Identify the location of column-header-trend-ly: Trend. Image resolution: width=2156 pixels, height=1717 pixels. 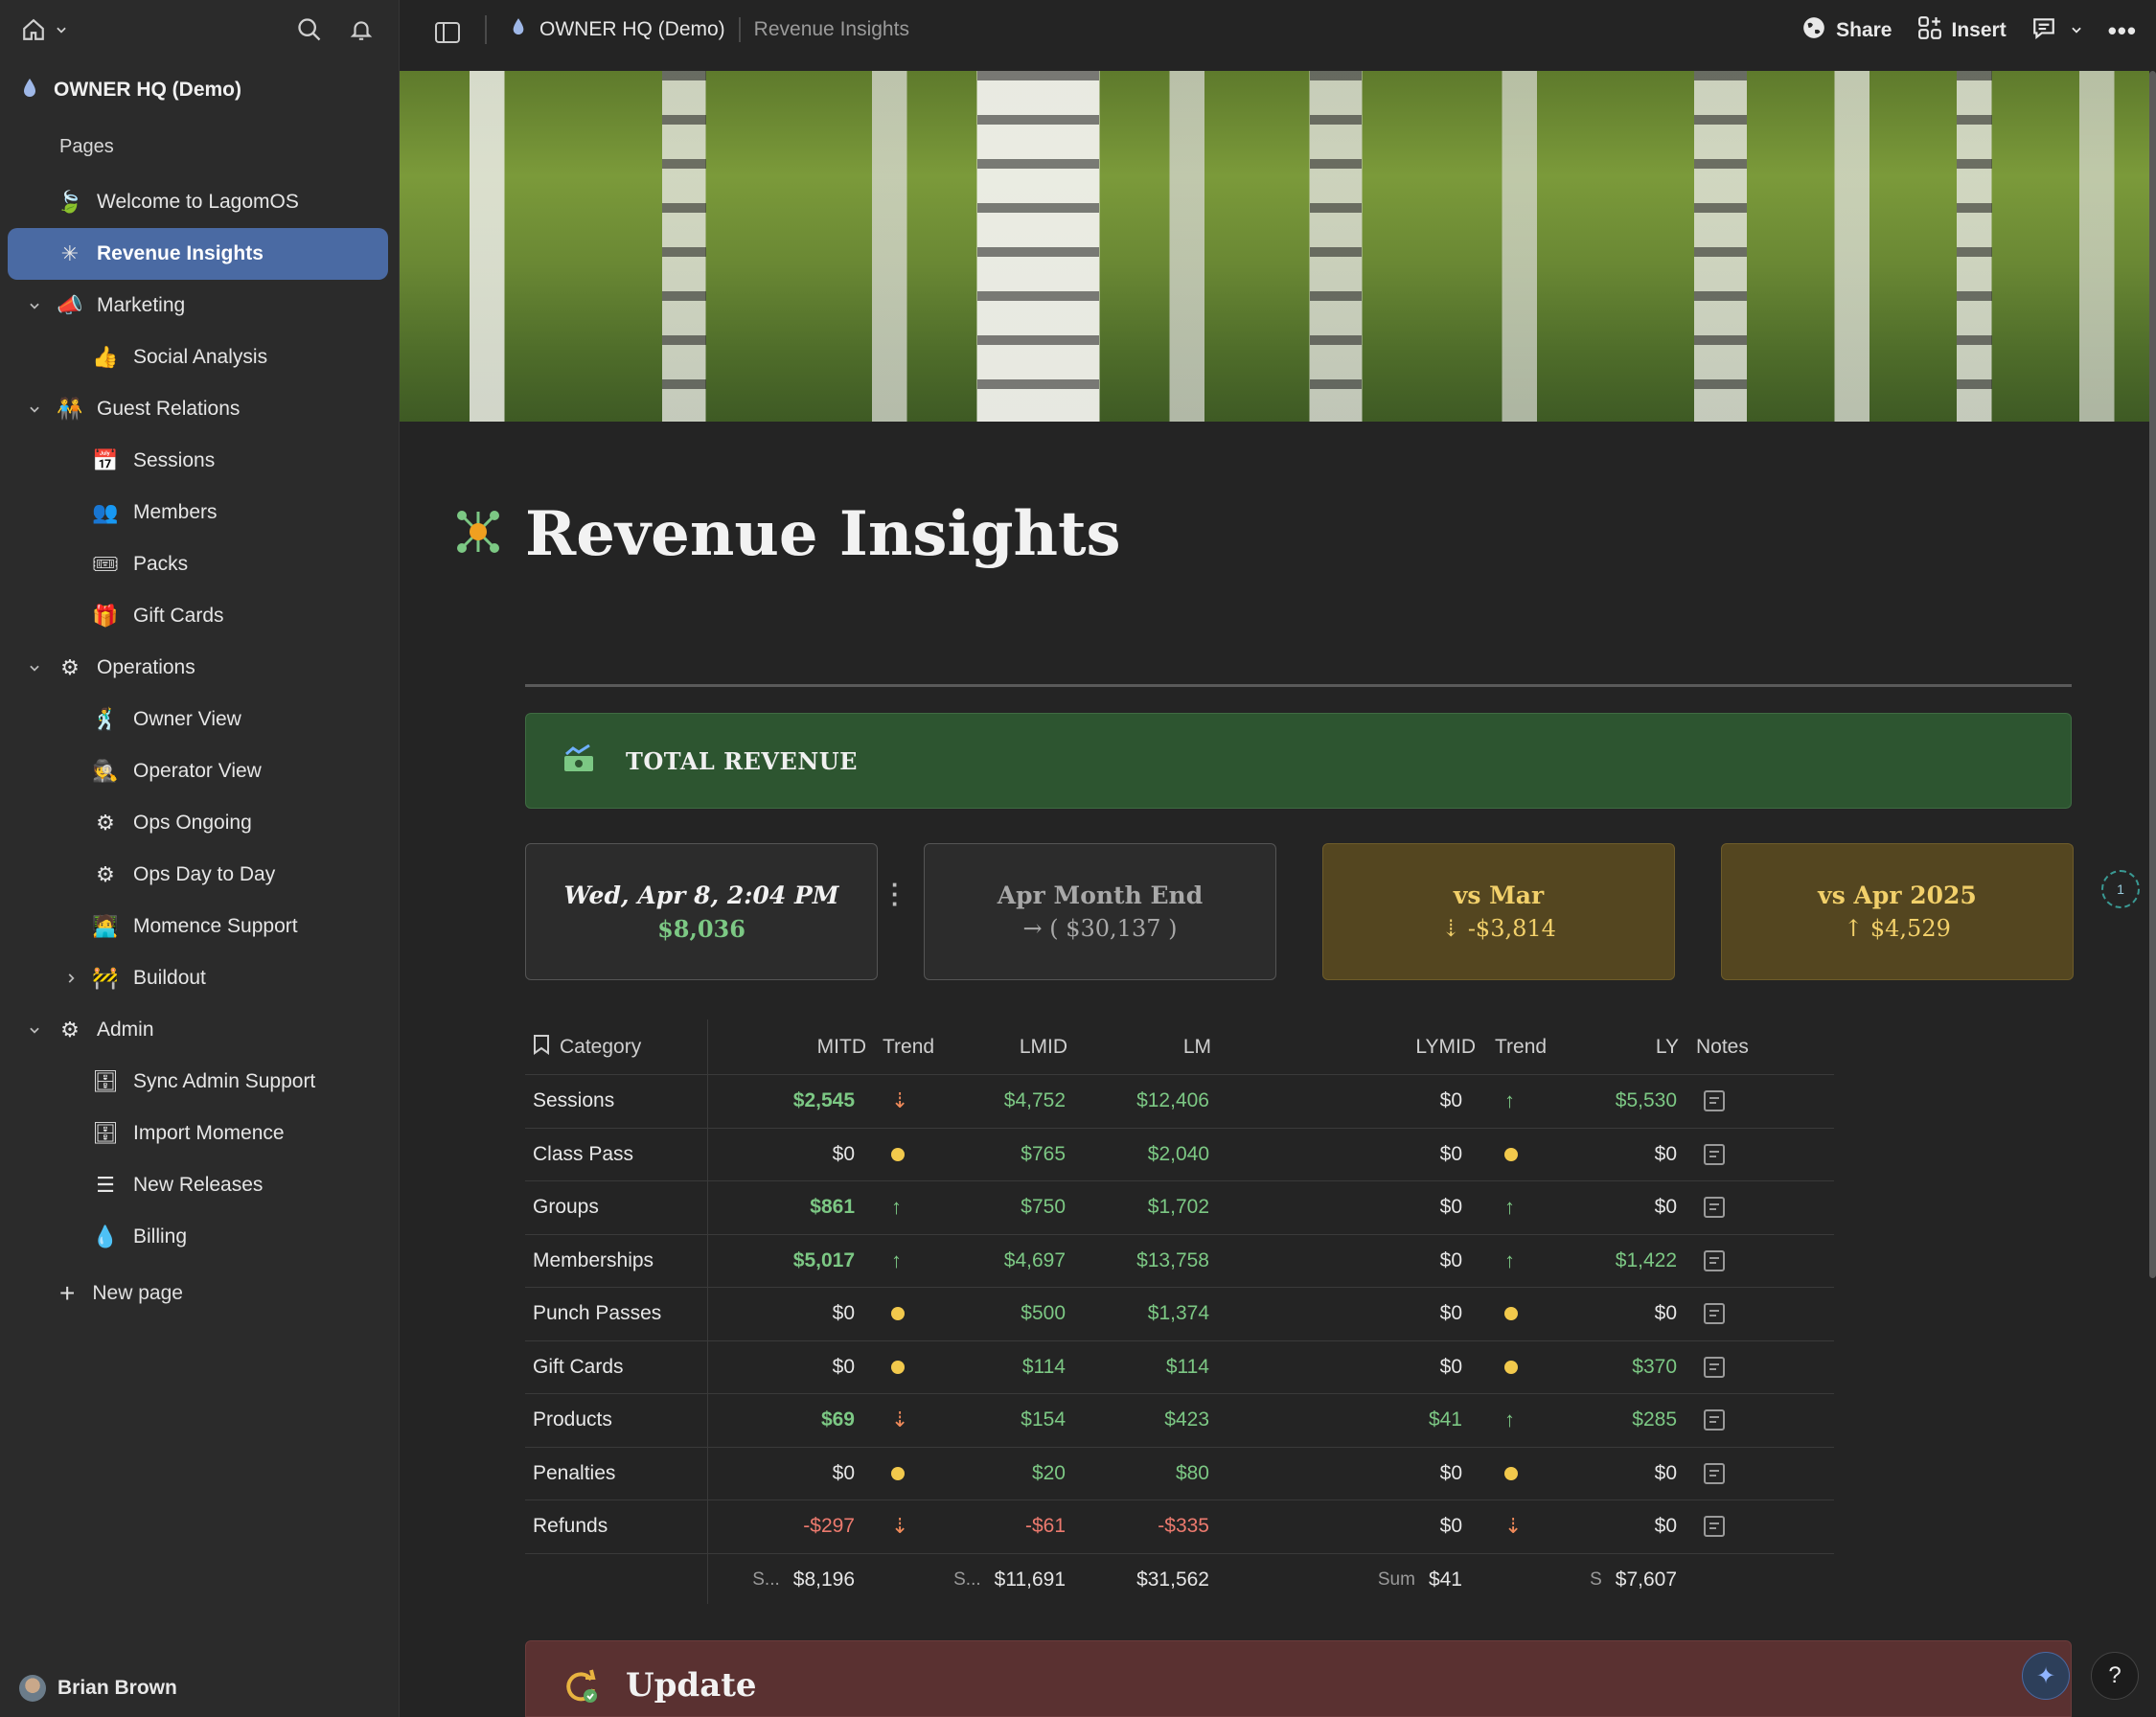
(1521, 1047).